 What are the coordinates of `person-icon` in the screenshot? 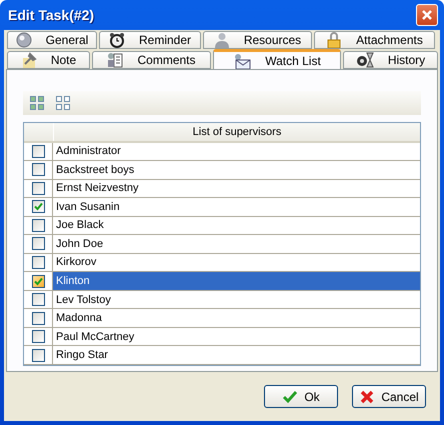 It's located at (222, 40).